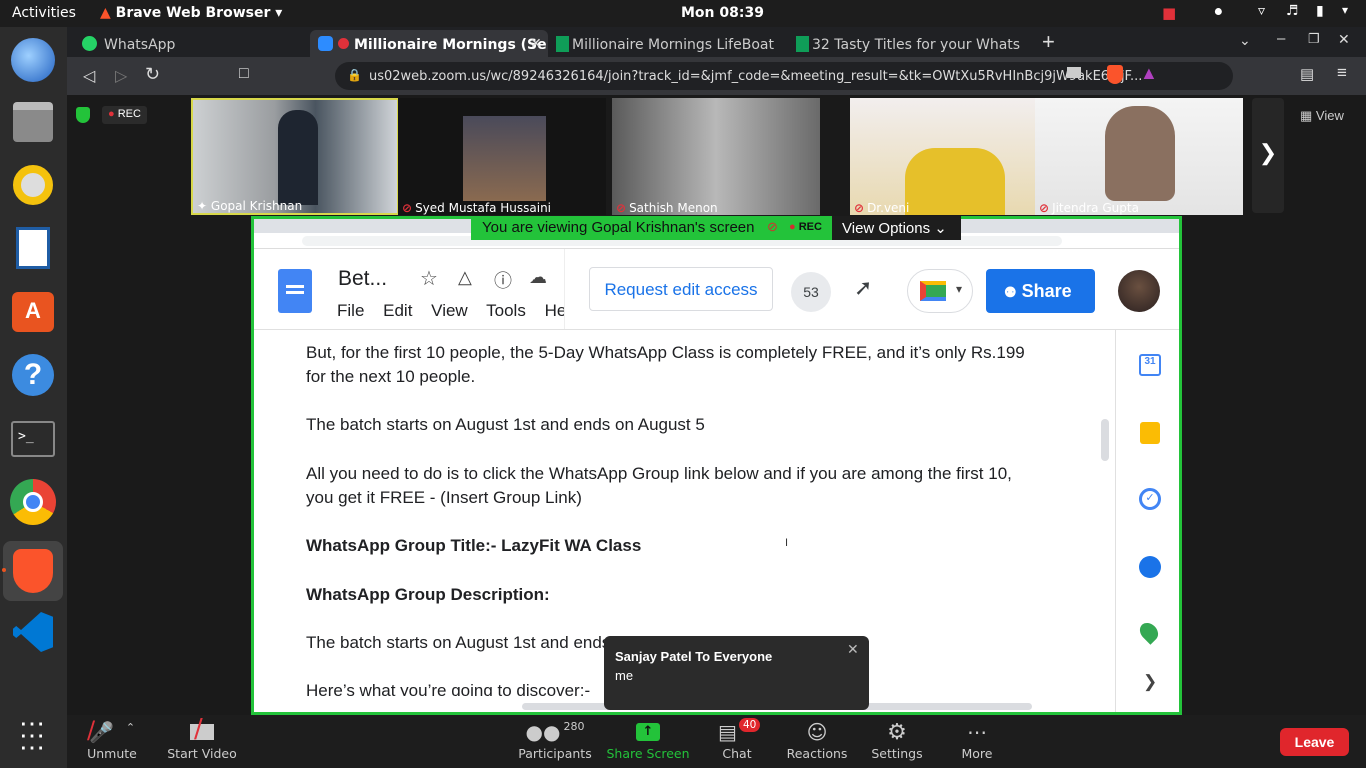 The width and height of the screenshot is (1366, 768). Describe the element at coordinates (538, 277) in the screenshot. I see `cloud-status-icon: ☁` at that location.